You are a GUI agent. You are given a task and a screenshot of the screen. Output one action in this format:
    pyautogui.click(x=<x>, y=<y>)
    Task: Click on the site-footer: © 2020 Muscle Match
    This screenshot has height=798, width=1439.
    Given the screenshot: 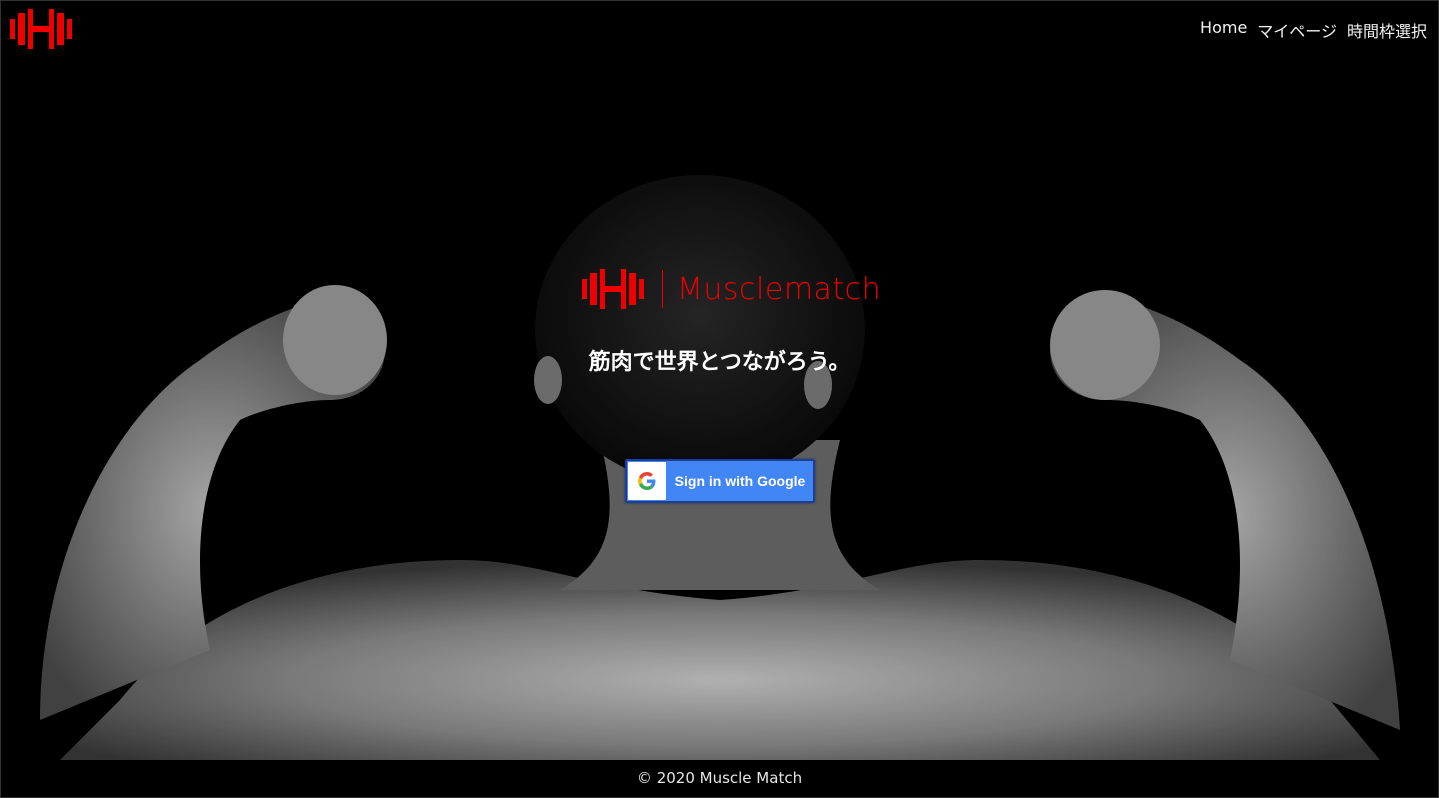 What is the action you would take?
    pyautogui.click(x=719, y=779)
    